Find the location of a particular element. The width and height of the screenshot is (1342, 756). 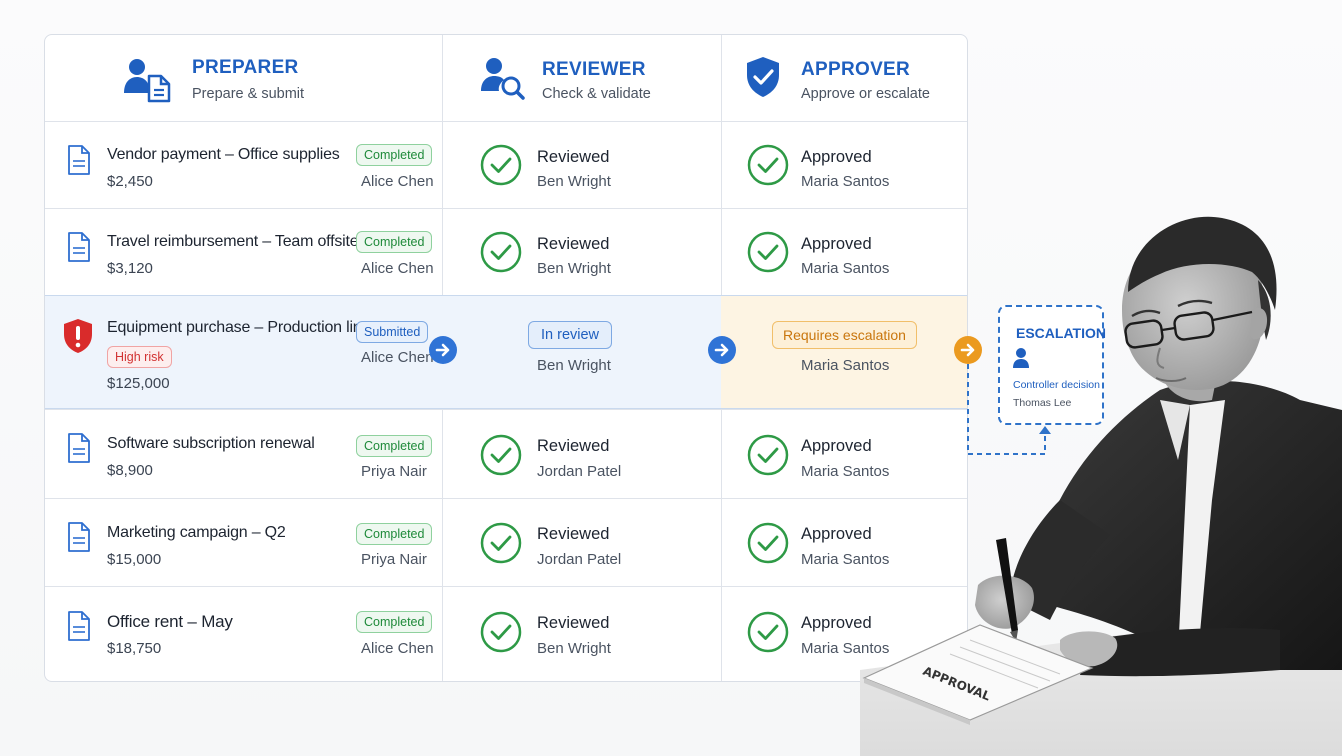

item-amount: $18,750 is located at coordinates (134, 648).